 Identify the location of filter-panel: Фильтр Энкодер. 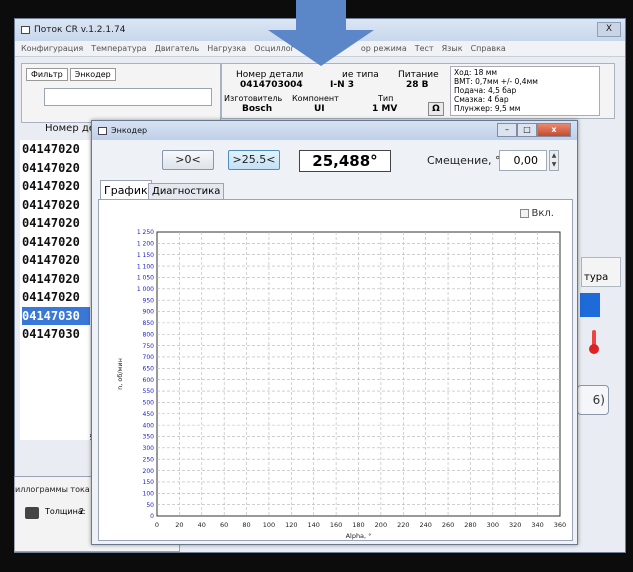
(121, 93).